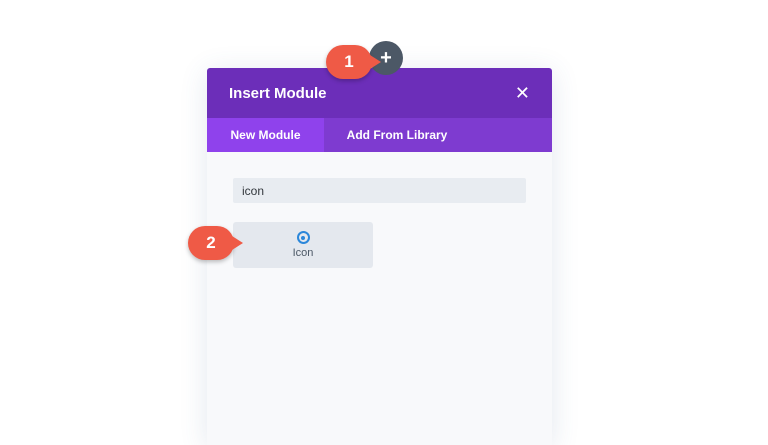 This screenshot has height=445, width=768. I want to click on modal-title: Insert Module, so click(278, 93).